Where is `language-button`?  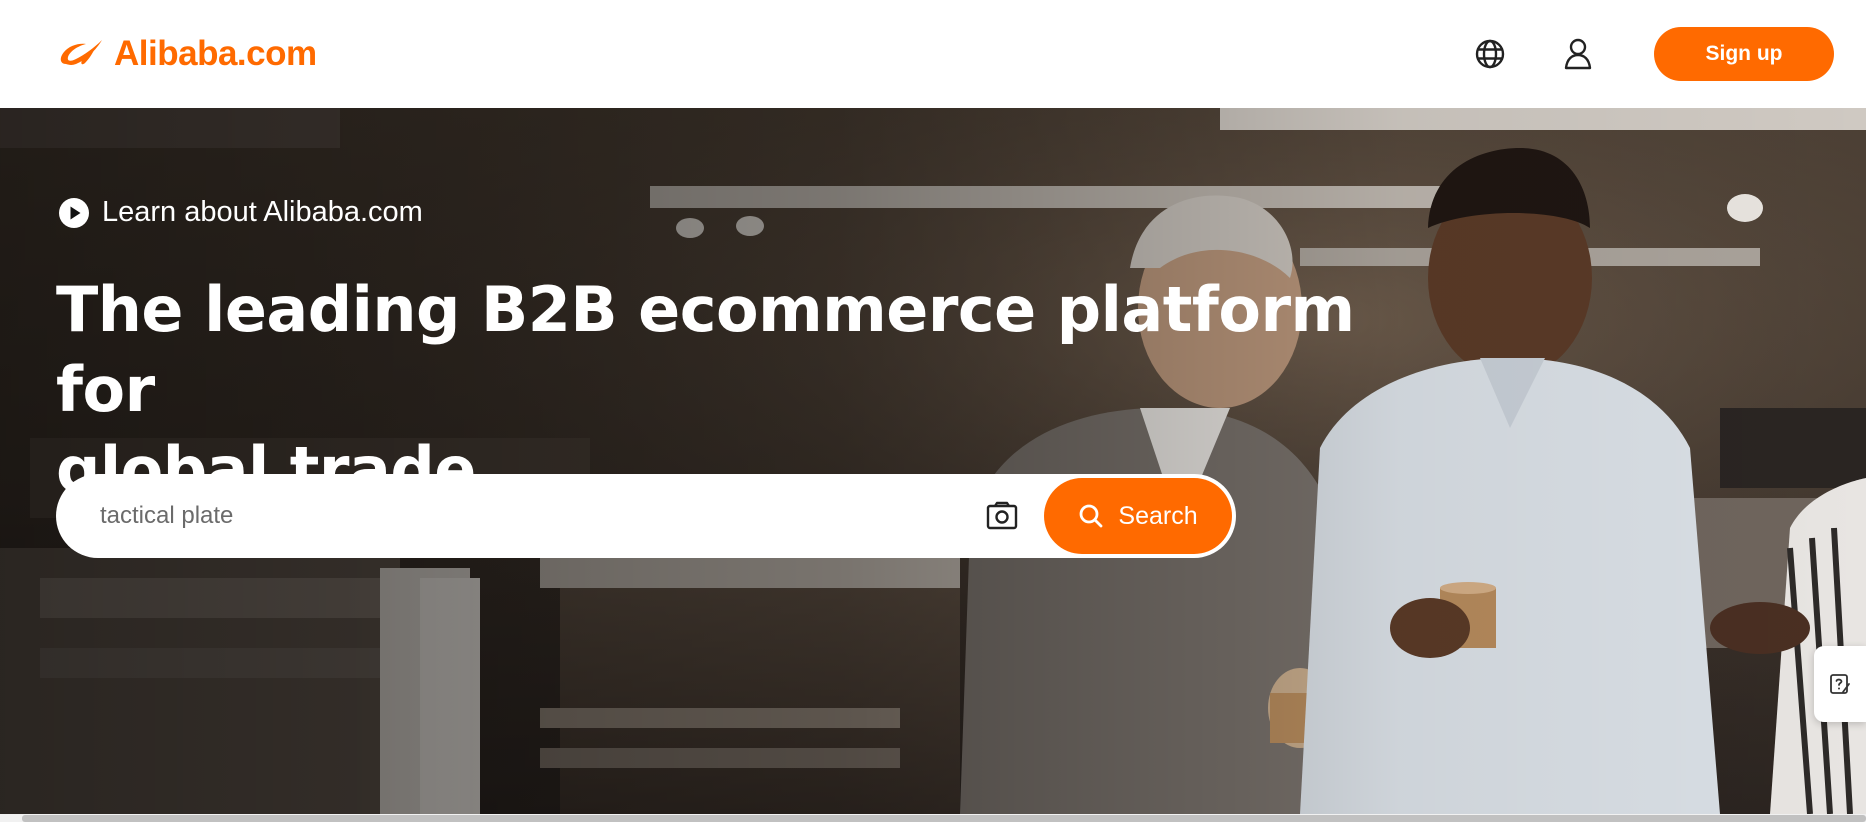
language-button is located at coordinates (1490, 54).